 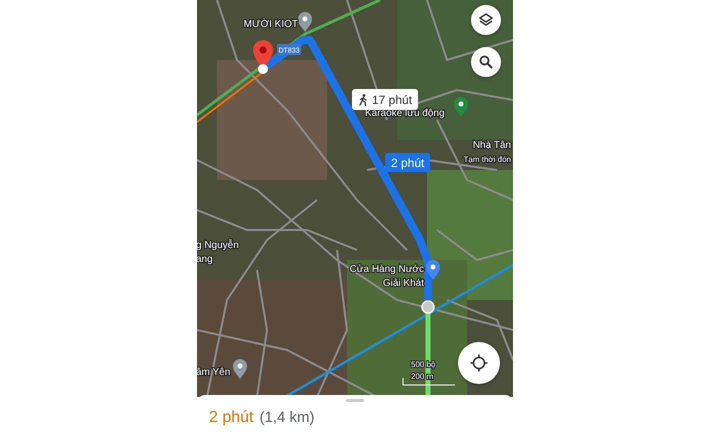 What do you see at coordinates (286, 417) in the screenshot?
I see `trip-distance: (1,4 km)` at bounding box center [286, 417].